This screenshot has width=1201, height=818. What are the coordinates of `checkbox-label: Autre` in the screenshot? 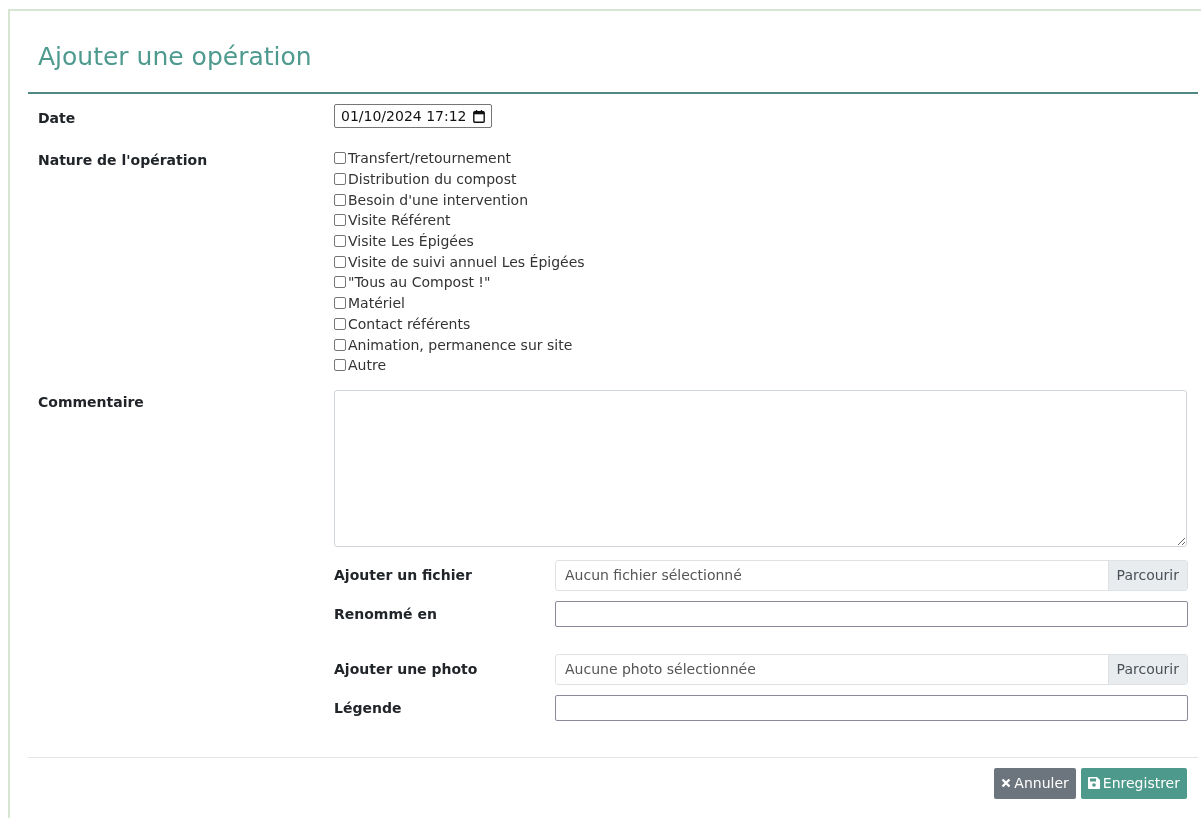 It's located at (367, 365).